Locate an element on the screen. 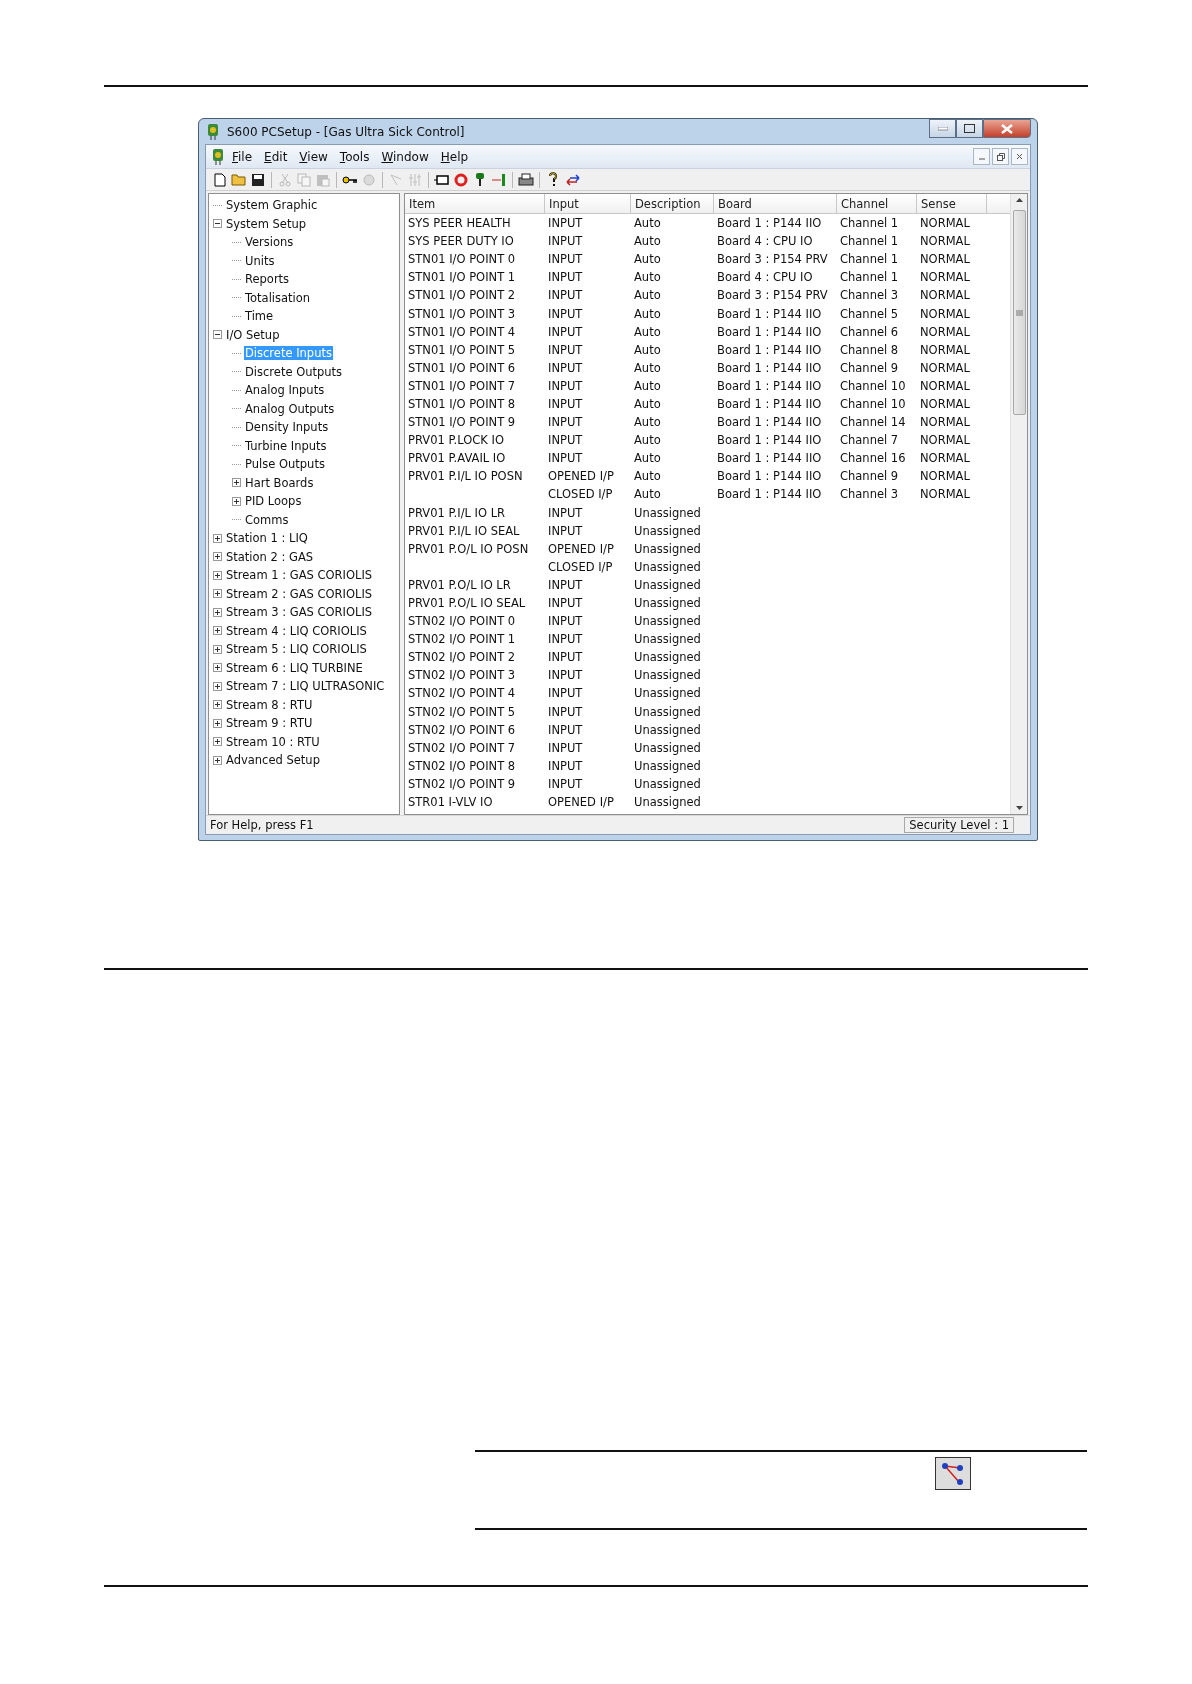 This screenshot has height=1684, width=1192. connection-icon is located at coordinates (953, 1473).